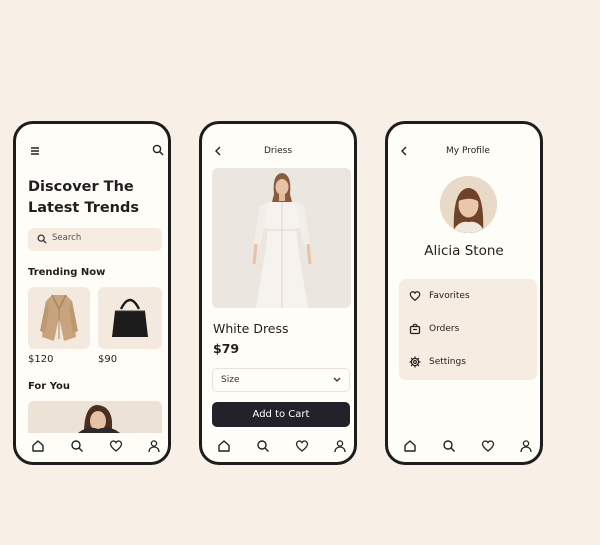 The image size is (600, 545). I want to click on coat-image, so click(59, 317).